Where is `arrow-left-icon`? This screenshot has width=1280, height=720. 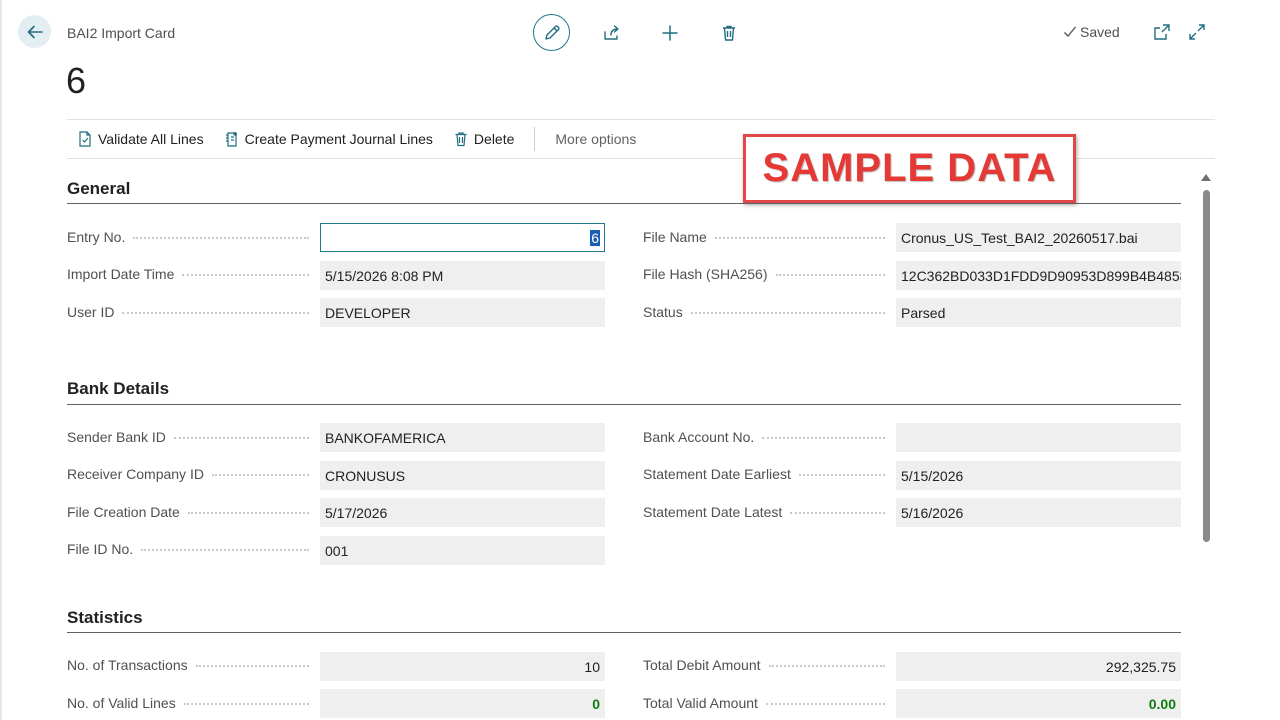 arrow-left-icon is located at coordinates (35, 31).